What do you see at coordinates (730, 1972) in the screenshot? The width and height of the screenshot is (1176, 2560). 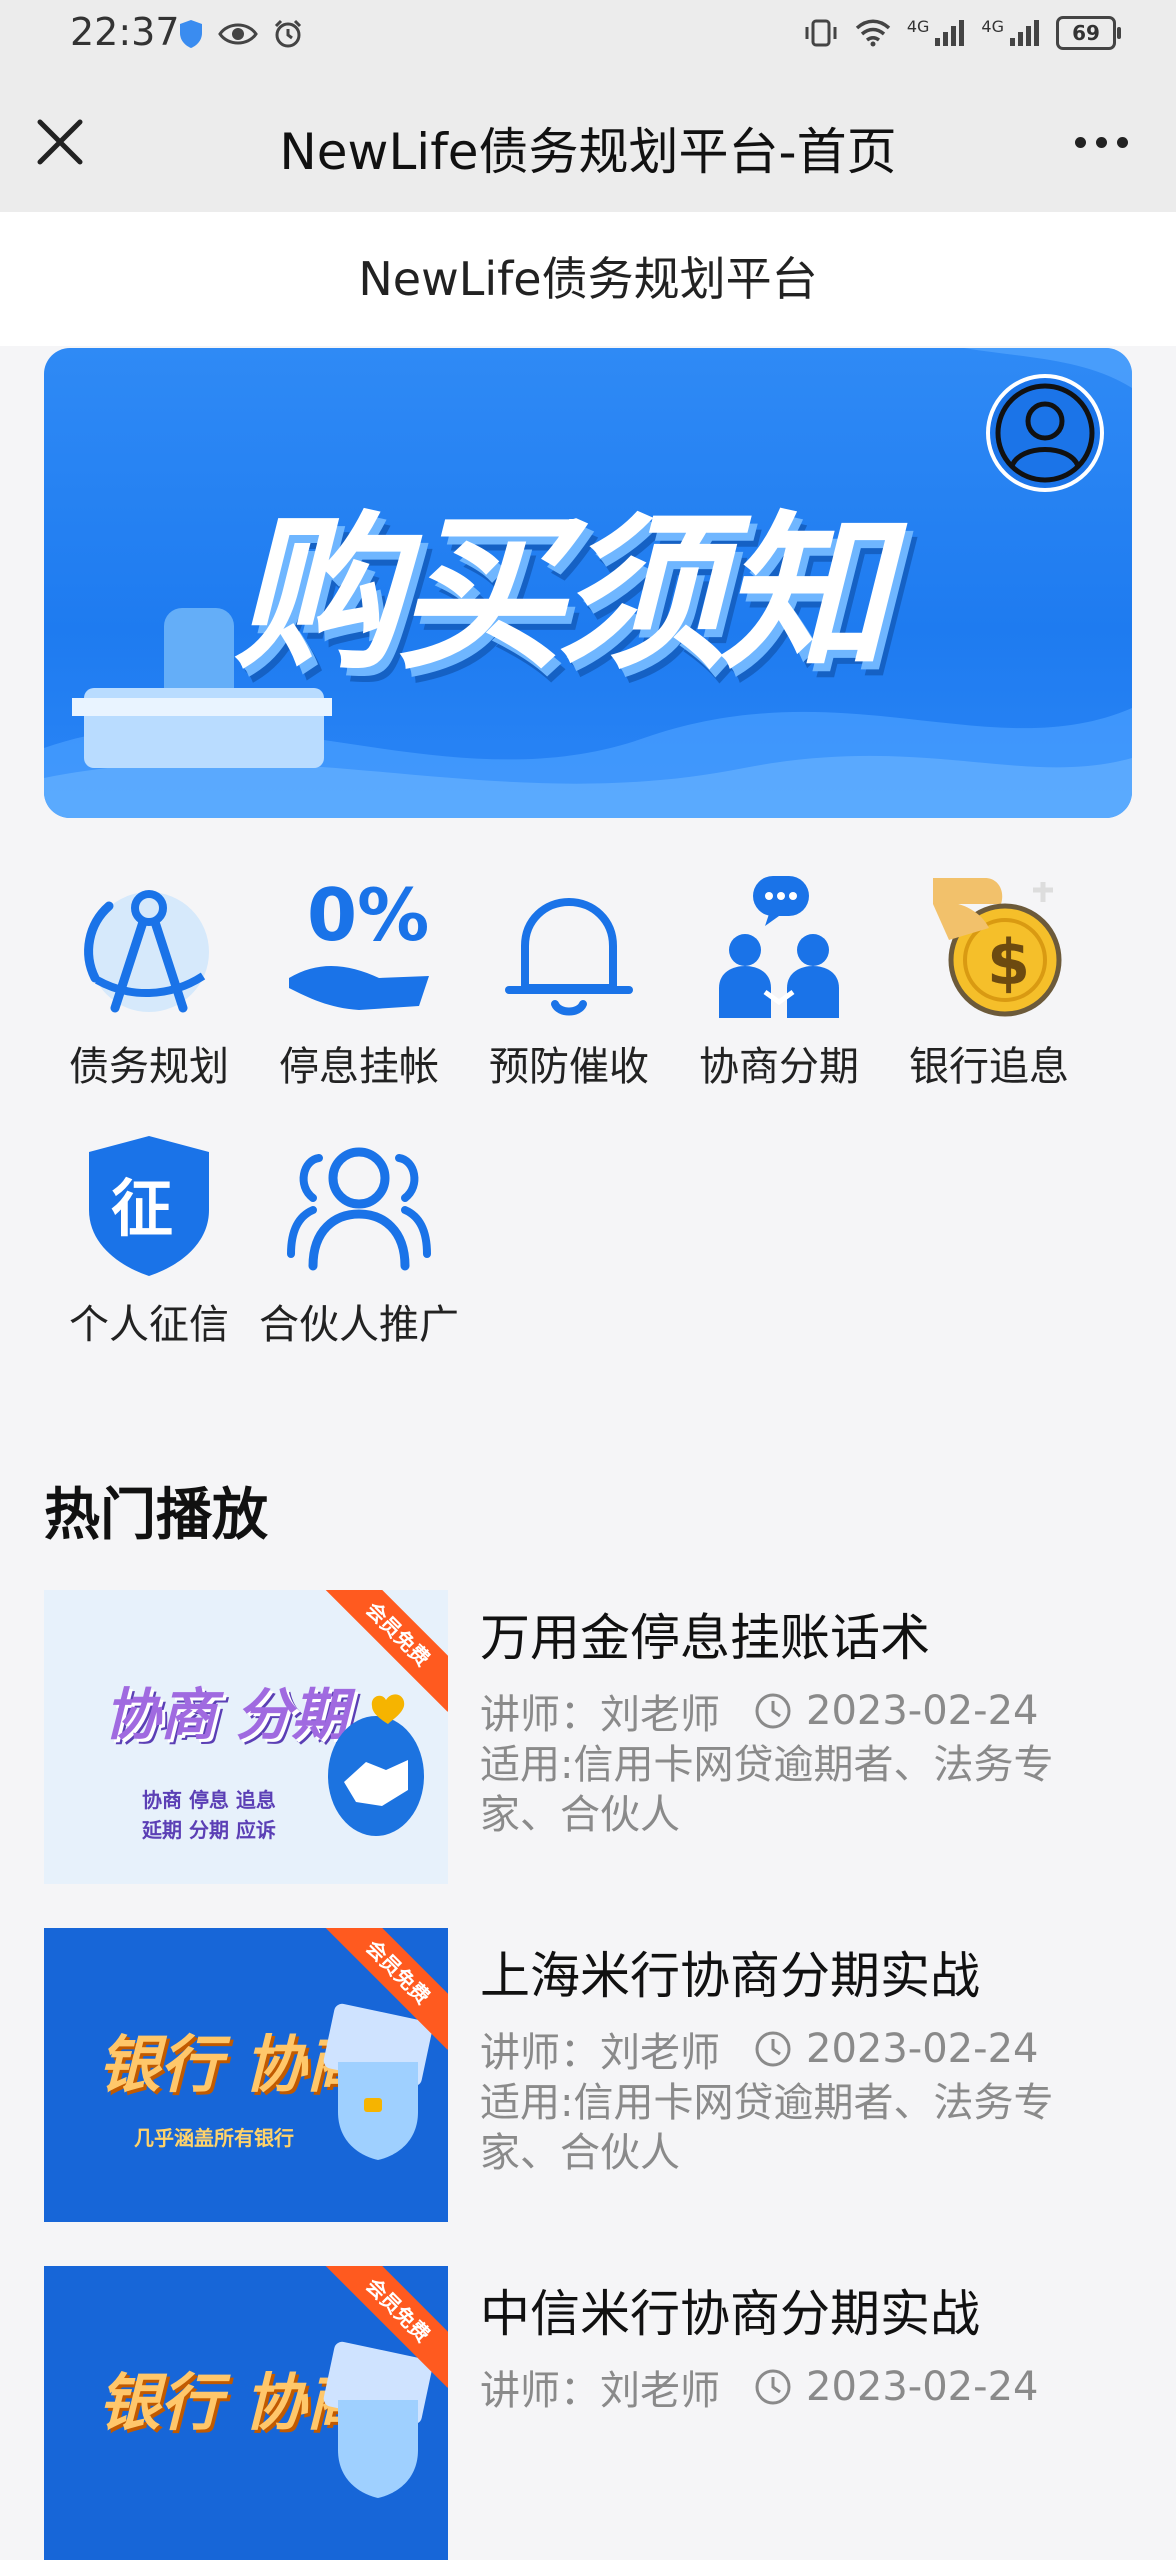 I see `course-title: 上海米行协商分期实战` at bounding box center [730, 1972].